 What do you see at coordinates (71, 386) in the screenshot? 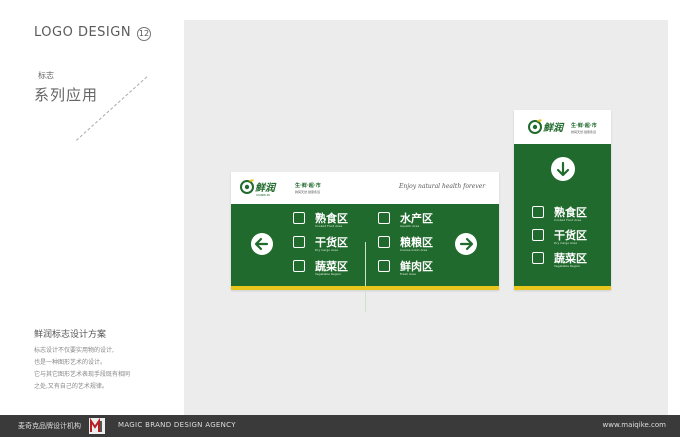
I see `description-line: 之处,又有自己的艺术规律。` at bounding box center [71, 386].